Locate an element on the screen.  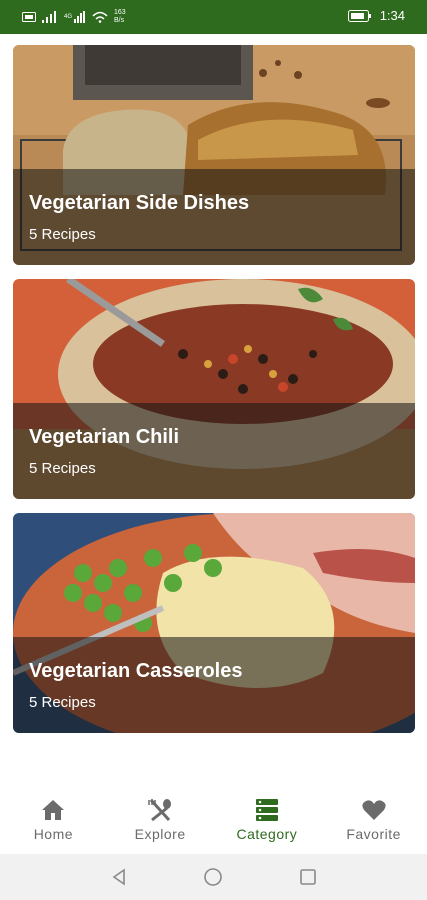
sim-icon is located at coordinates (29, 17).